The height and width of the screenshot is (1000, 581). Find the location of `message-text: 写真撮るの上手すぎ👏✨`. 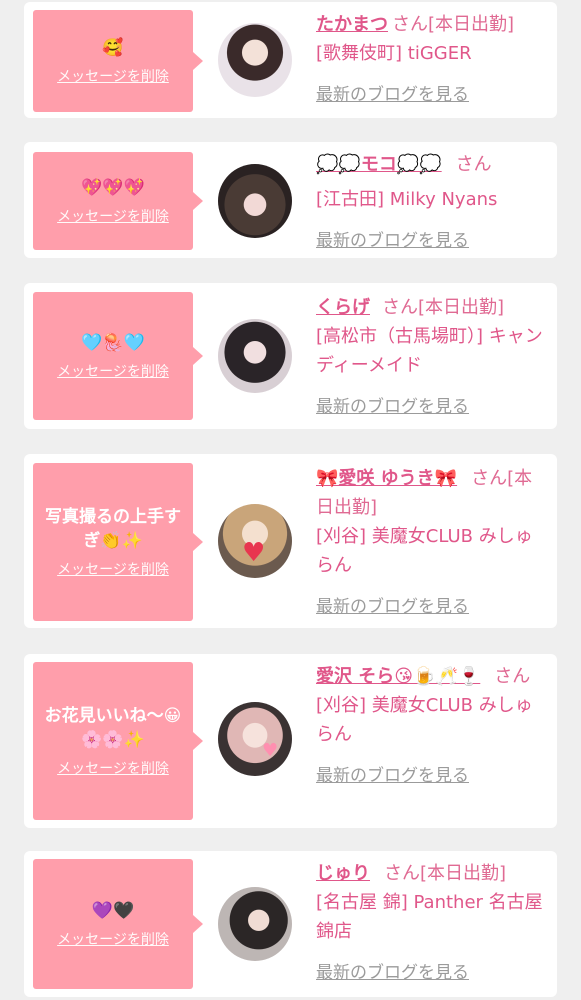

message-text: 写真撮るの上手すぎ👏✨ is located at coordinates (113, 529).